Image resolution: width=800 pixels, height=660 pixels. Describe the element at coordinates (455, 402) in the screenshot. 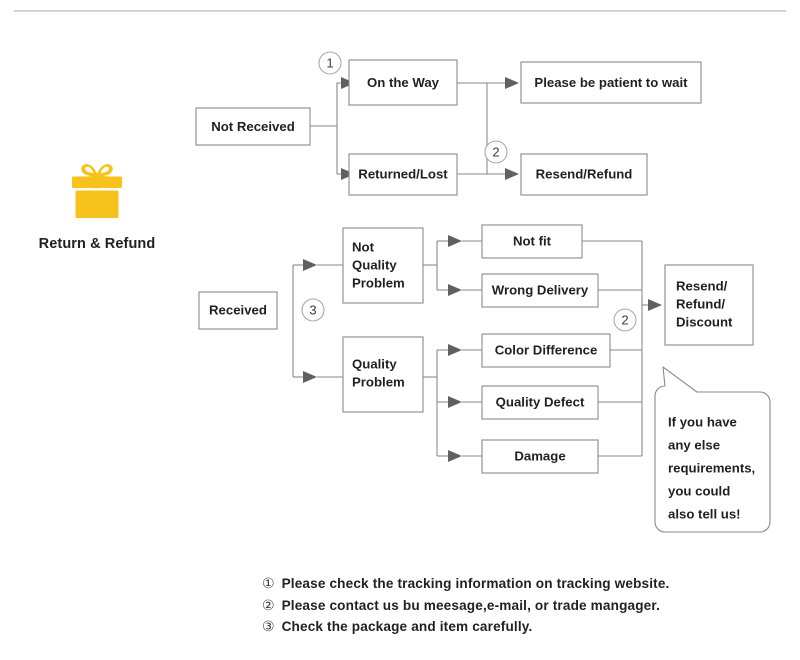

I see `arrow-quality-defect` at that location.